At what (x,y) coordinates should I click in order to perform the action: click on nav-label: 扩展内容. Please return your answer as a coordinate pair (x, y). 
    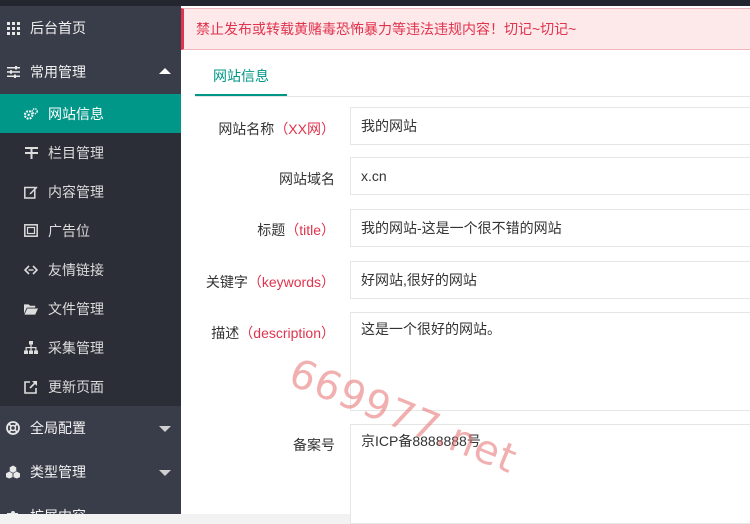
    Looking at the image, I should click on (58, 510).